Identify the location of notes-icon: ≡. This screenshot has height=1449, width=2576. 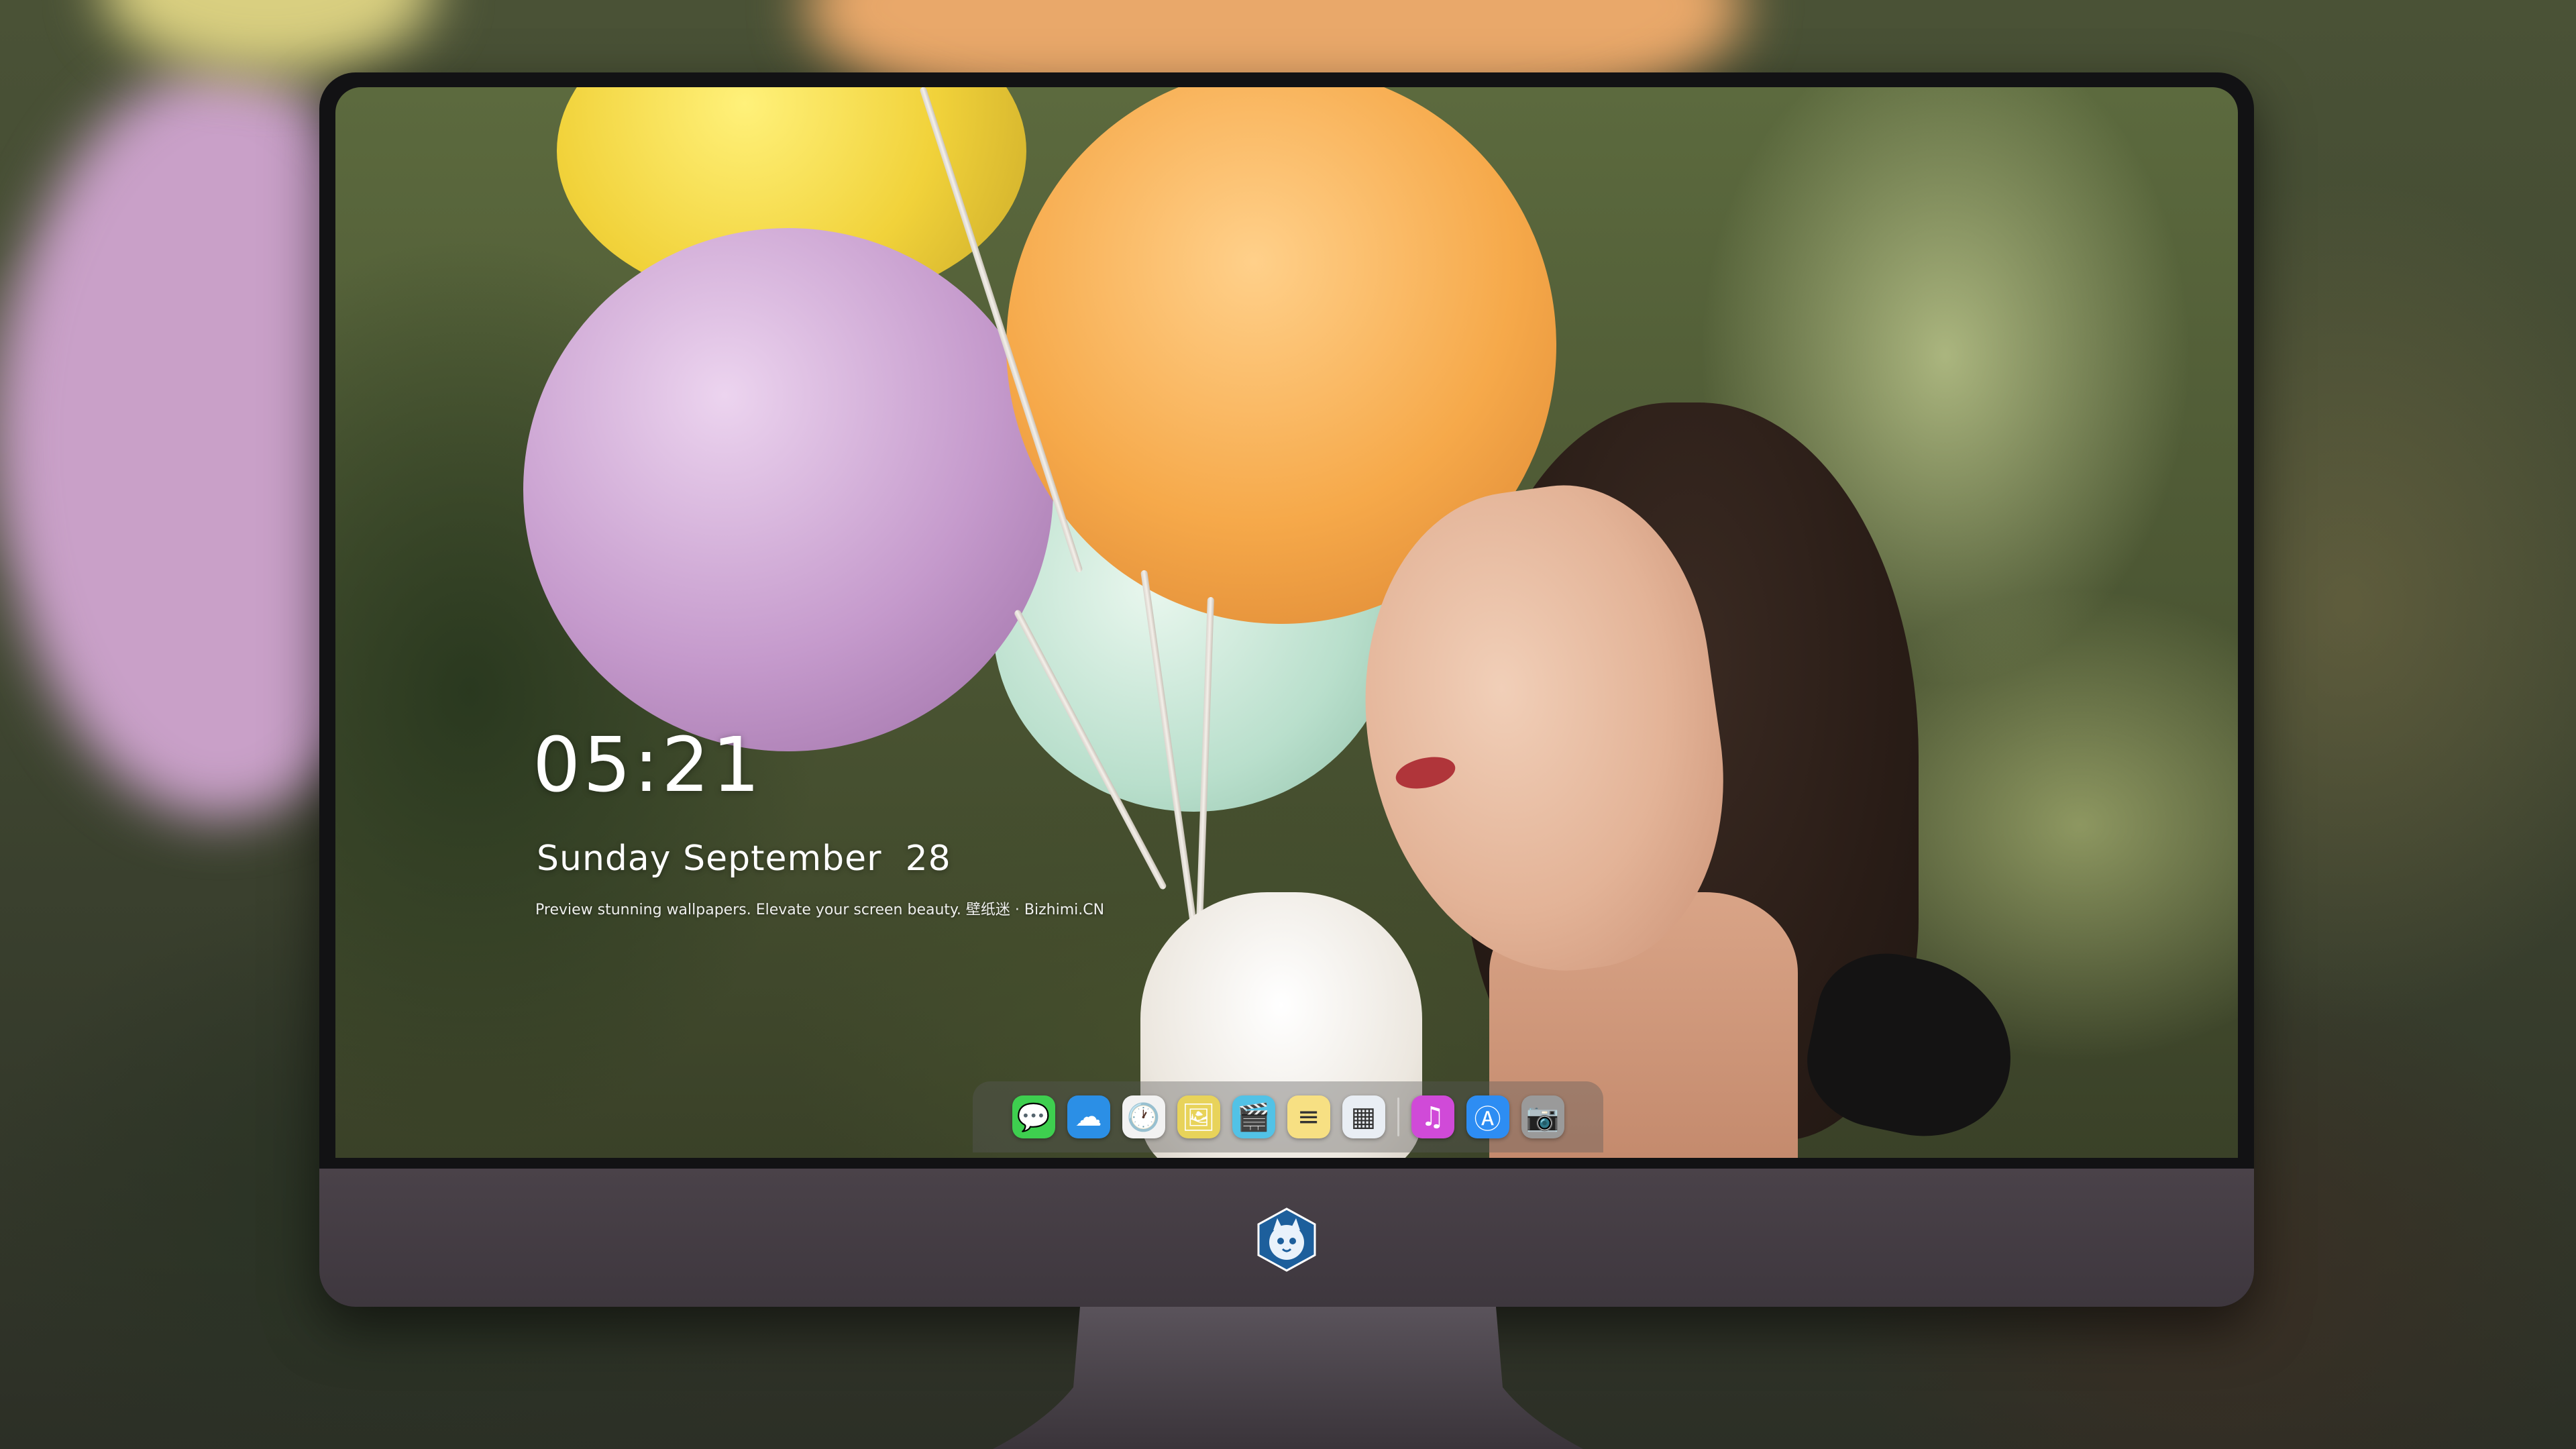
(1308, 1116).